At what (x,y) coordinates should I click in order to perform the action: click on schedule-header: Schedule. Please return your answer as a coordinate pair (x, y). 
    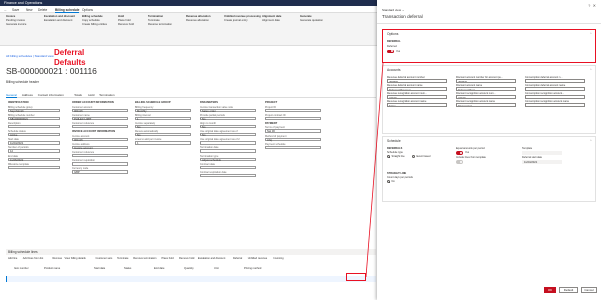
    Looking at the image, I should click on (394, 141).